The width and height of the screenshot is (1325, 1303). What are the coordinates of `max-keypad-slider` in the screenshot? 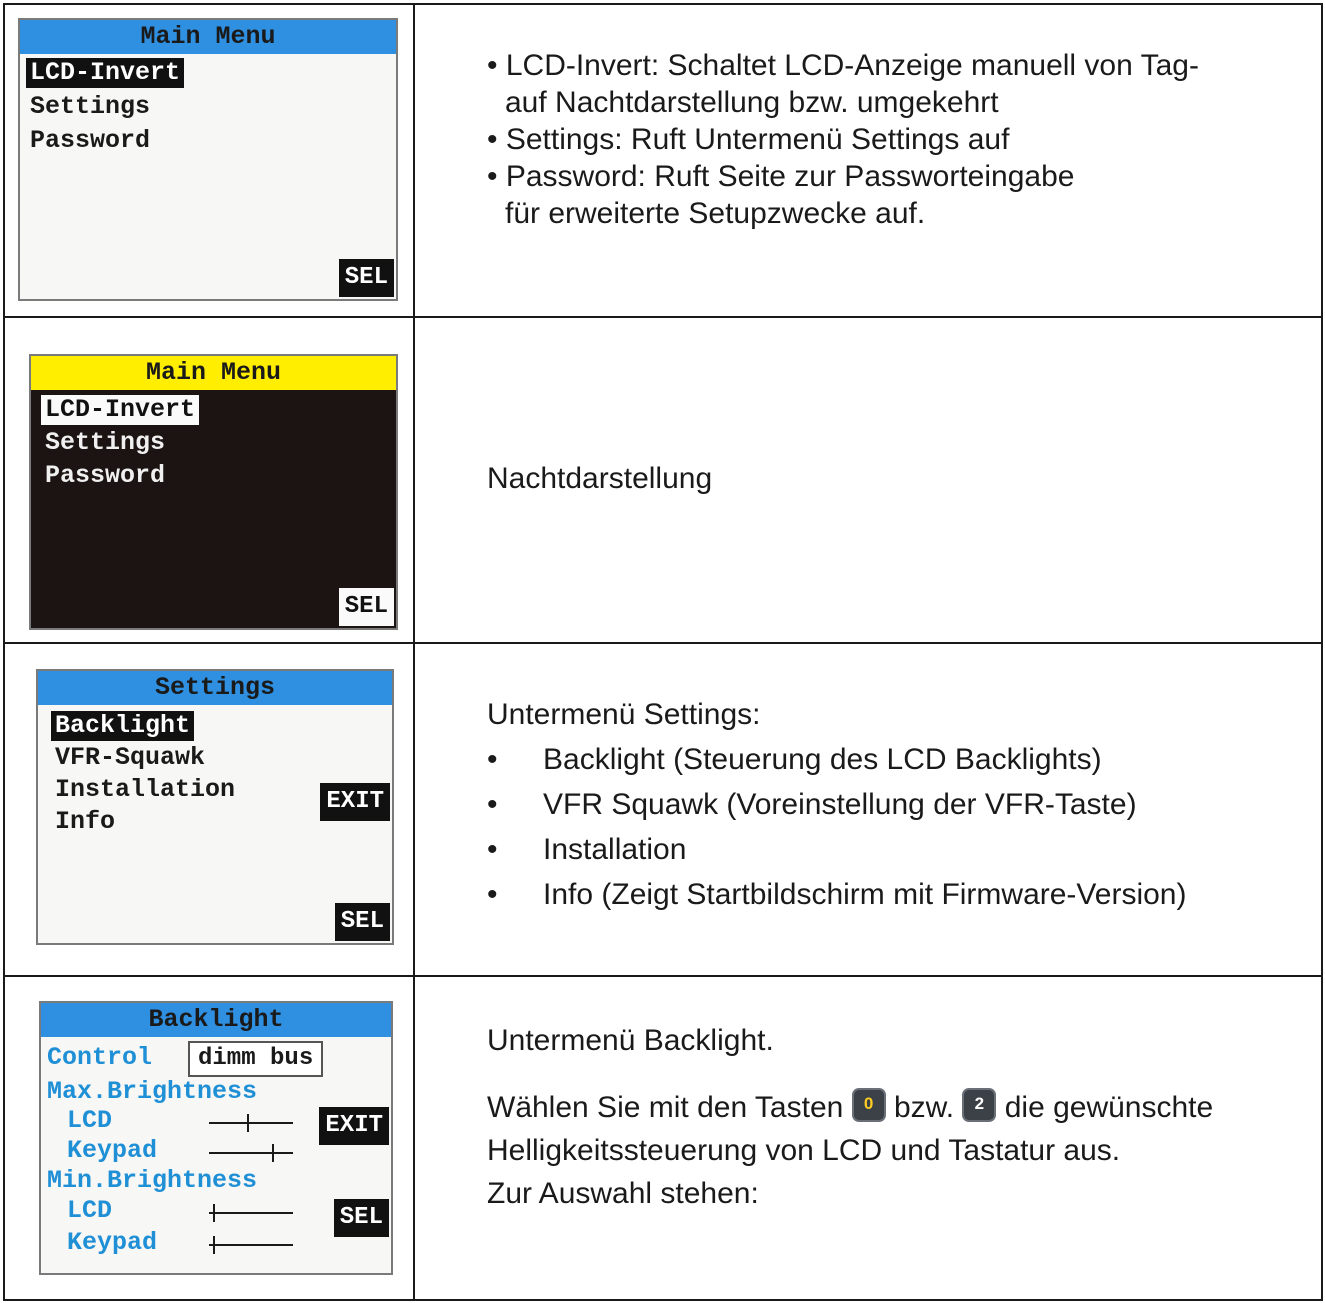 It's located at (251, 1153).